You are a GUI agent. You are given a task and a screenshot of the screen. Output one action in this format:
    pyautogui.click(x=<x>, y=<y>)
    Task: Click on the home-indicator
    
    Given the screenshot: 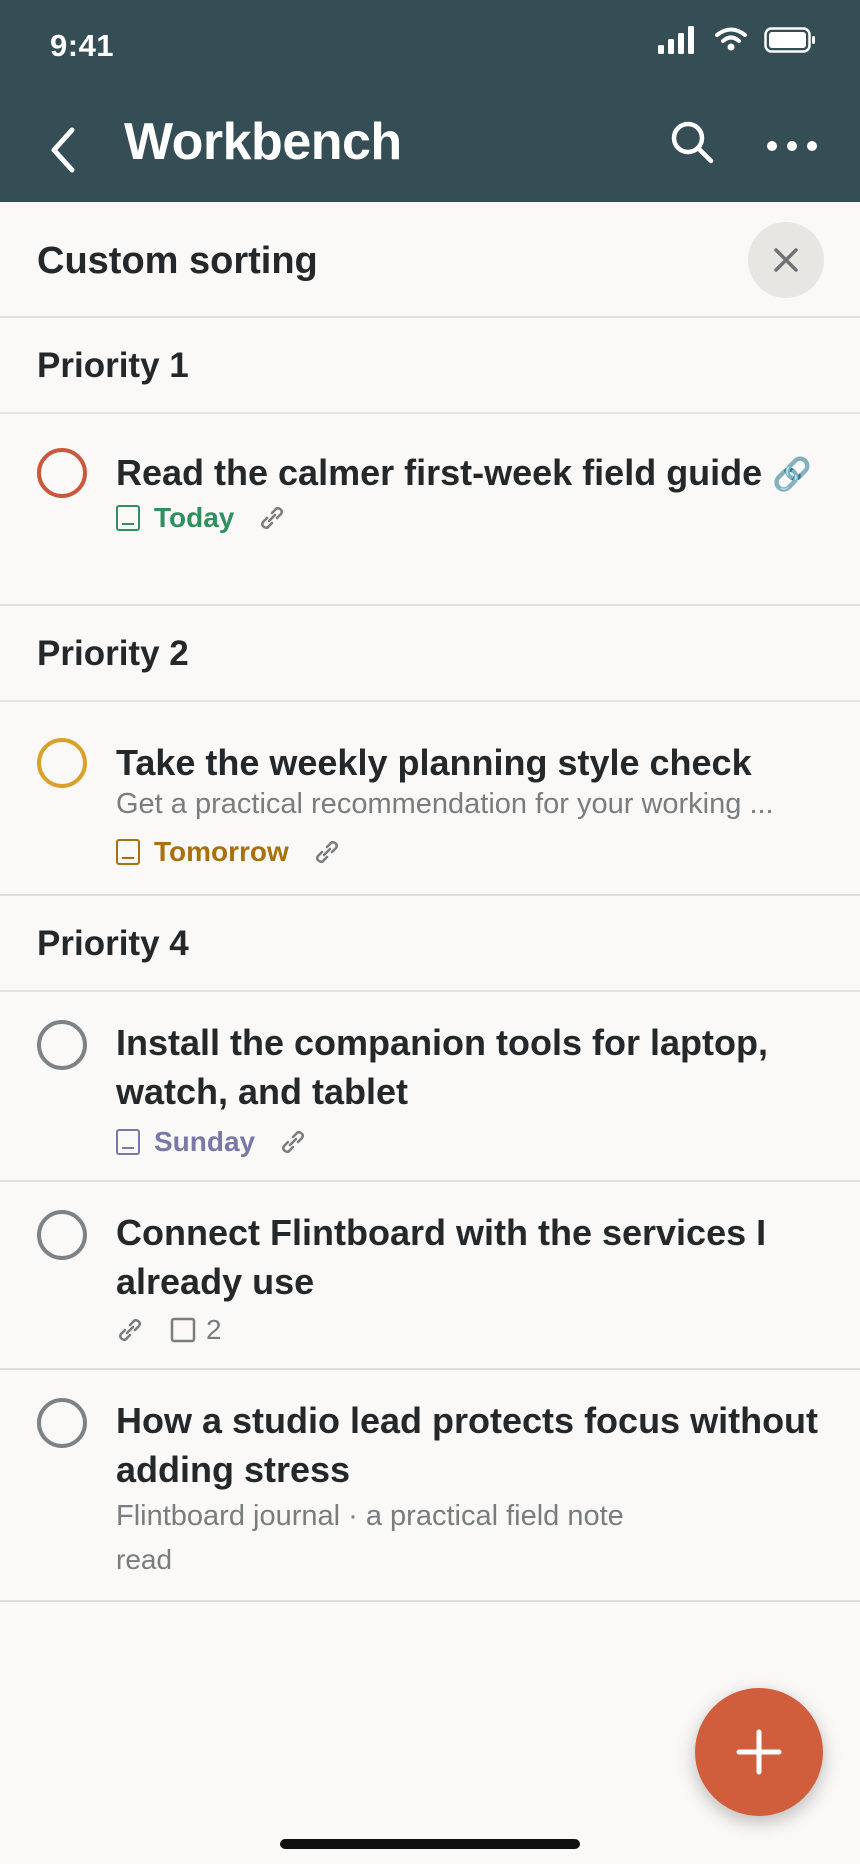 What is the action you would take?
    pyautogui.click(x=430, y=1844)
    